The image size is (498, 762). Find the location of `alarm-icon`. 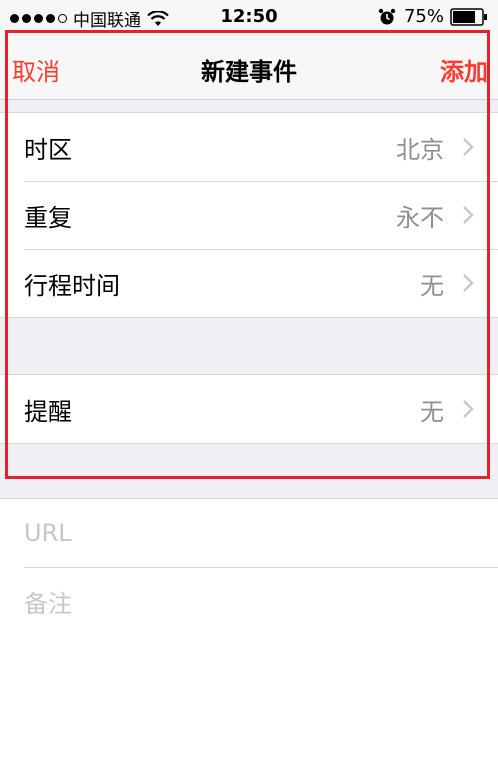

alarm-icon is located at coordinates (387, 16).